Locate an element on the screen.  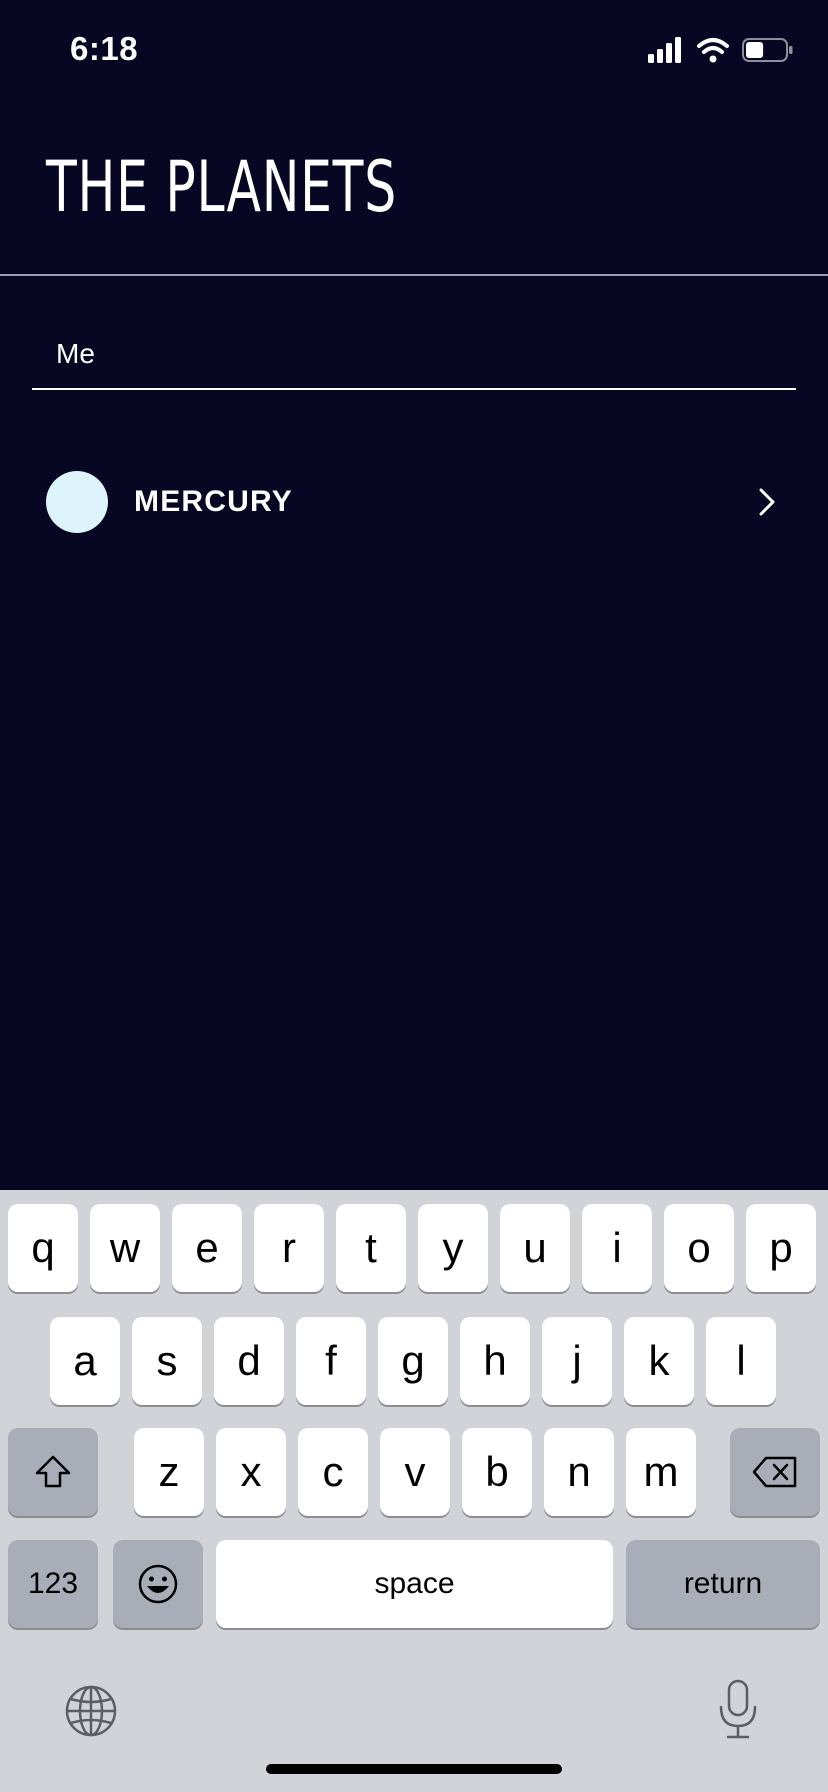
key-x: x is located at coordinates (251, 1472).